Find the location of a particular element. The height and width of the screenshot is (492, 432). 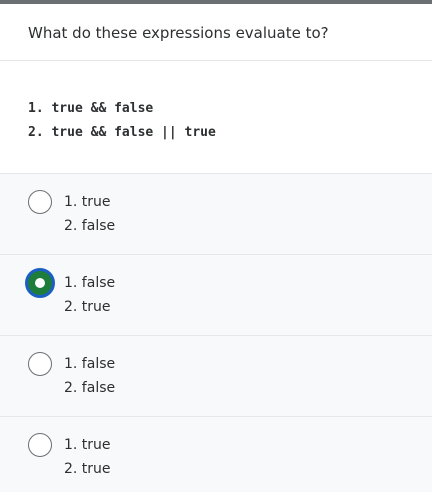

answer-text: 1. false 2. true is located at coordinates (89, 295).